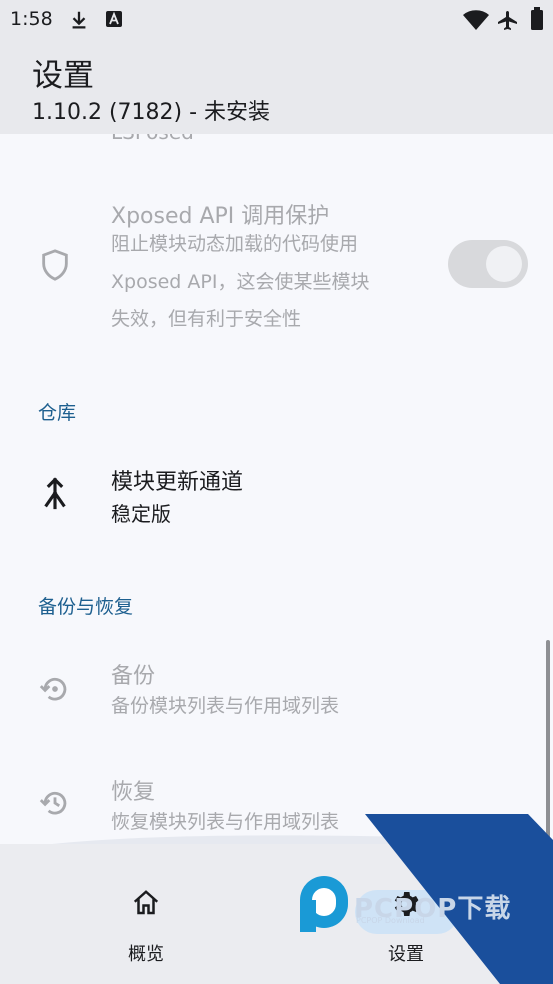 This screenshot has width=553, height=984. What do you see at coordinates (152, 139) in the screenshot?
I see `clipped-summary-text: LSPosed` at bounding box center [152, 139].